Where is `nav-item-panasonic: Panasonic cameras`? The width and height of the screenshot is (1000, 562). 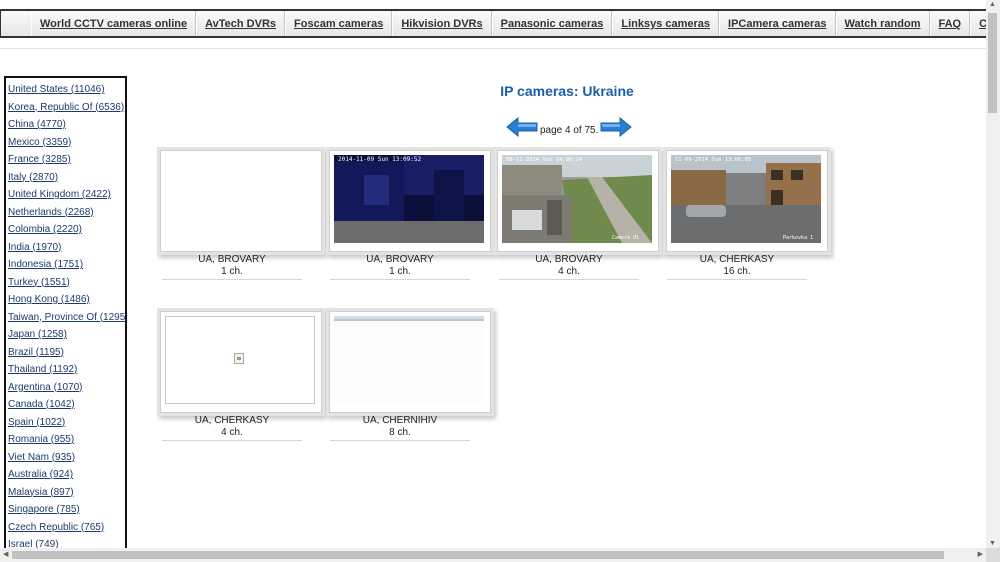
nav-item-panasonic: Panasonic cameras is located at coordinates (552, 23).